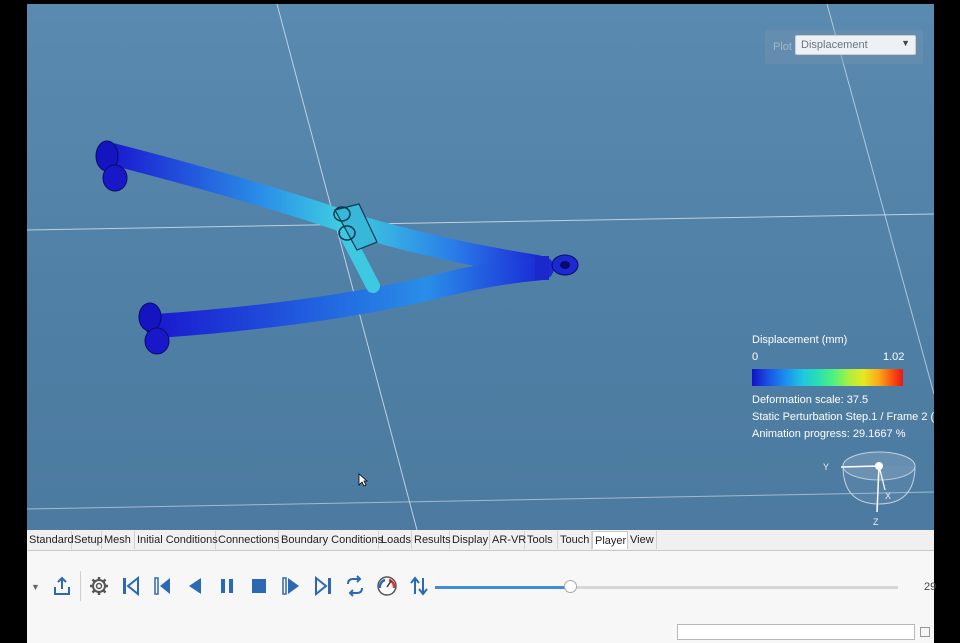 This screenshot has height=643, width=960. I want to click on animation-slider-fill, so click(503, 587).